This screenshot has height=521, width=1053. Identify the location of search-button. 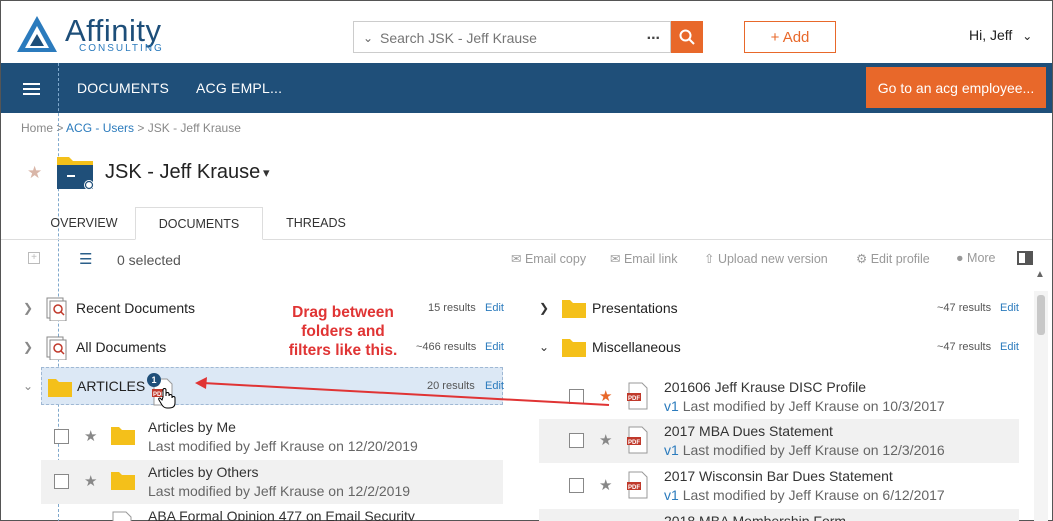
(687, 37).